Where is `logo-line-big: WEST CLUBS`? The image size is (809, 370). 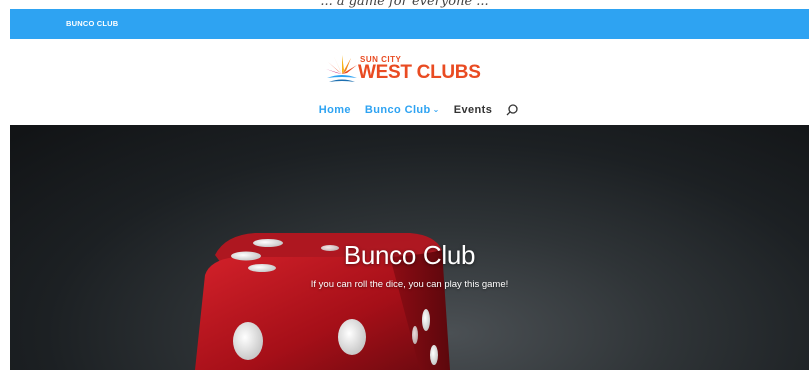
logo-line-big: WEST CLUBS is located at coordinates (419, 72).